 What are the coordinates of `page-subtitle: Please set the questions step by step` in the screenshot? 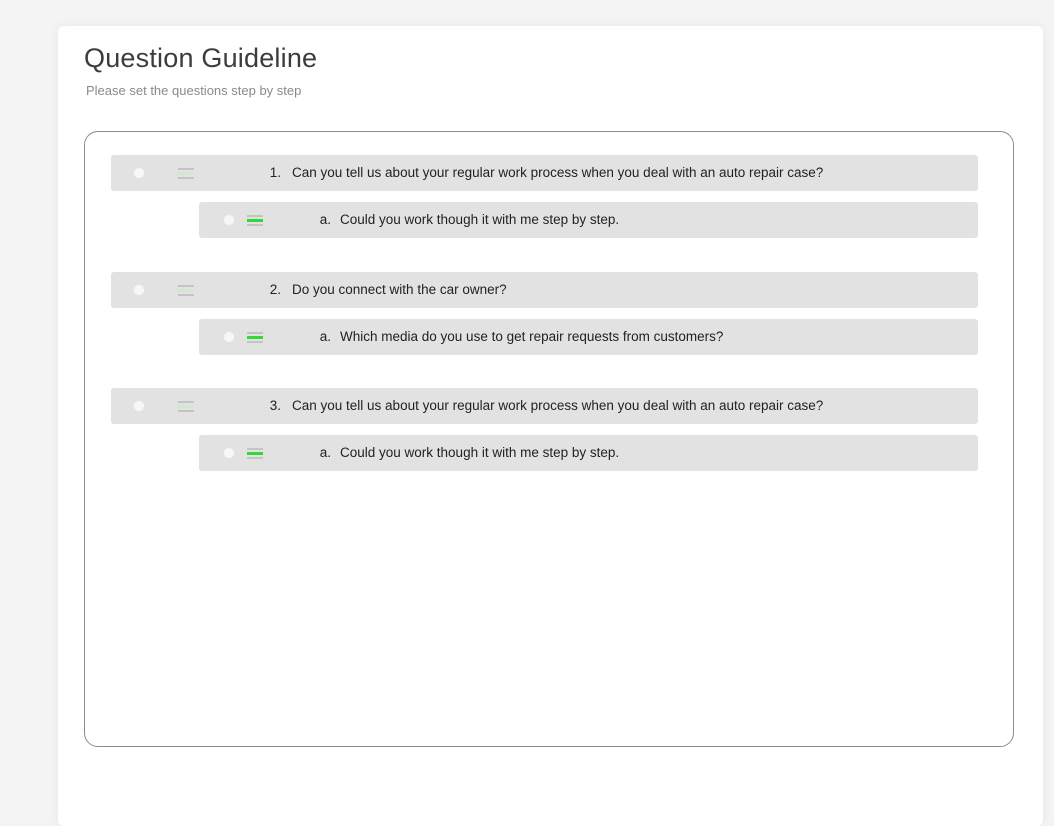 It's located at (194, 90).